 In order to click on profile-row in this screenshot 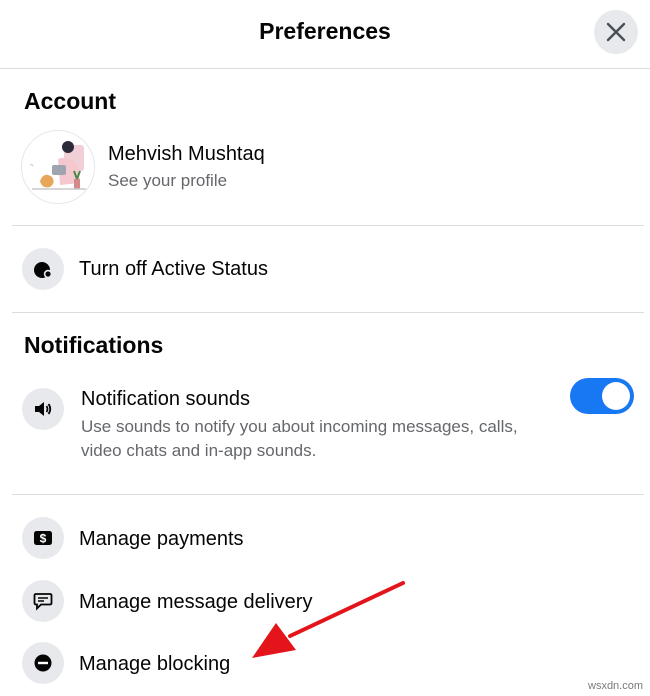, I will do `click(322, 167)`.